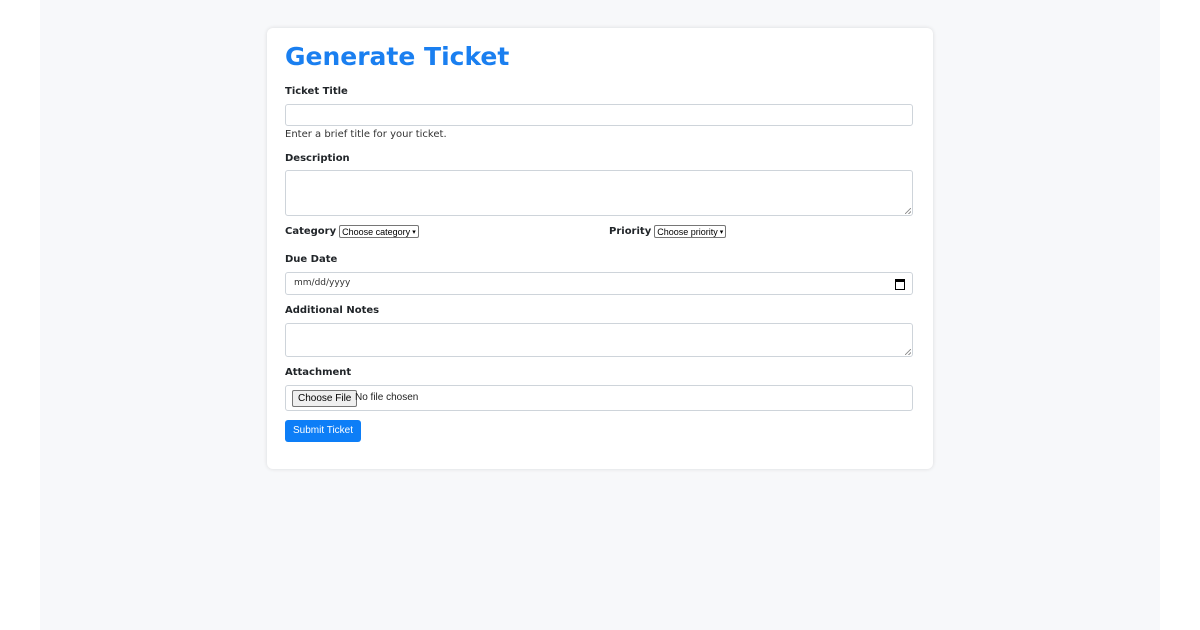 The width and height of the screenshot is (1200, 630). Describe the element at coordinates (599, 398) in the screenshot. I see `attachment-file-input: Choose File No file chosen` at that location.